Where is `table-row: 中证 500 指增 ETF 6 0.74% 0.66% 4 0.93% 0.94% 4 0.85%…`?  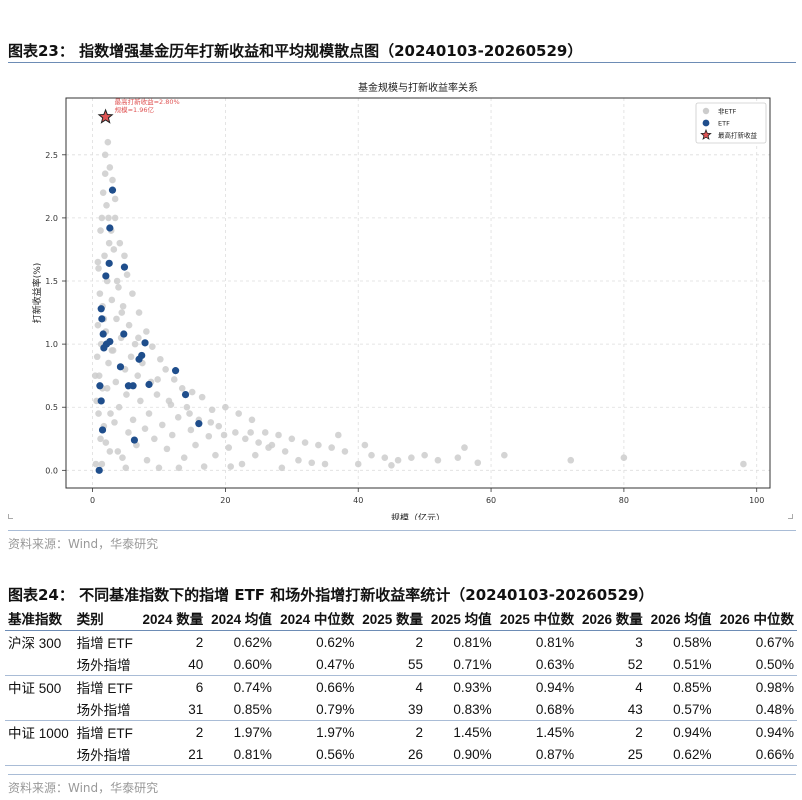 table-row: 中证 500 指增 ETF 6 0.74% 0.66% 4 0.93% 0.94% 4 0.85%… is located at coordinates (401, 687).